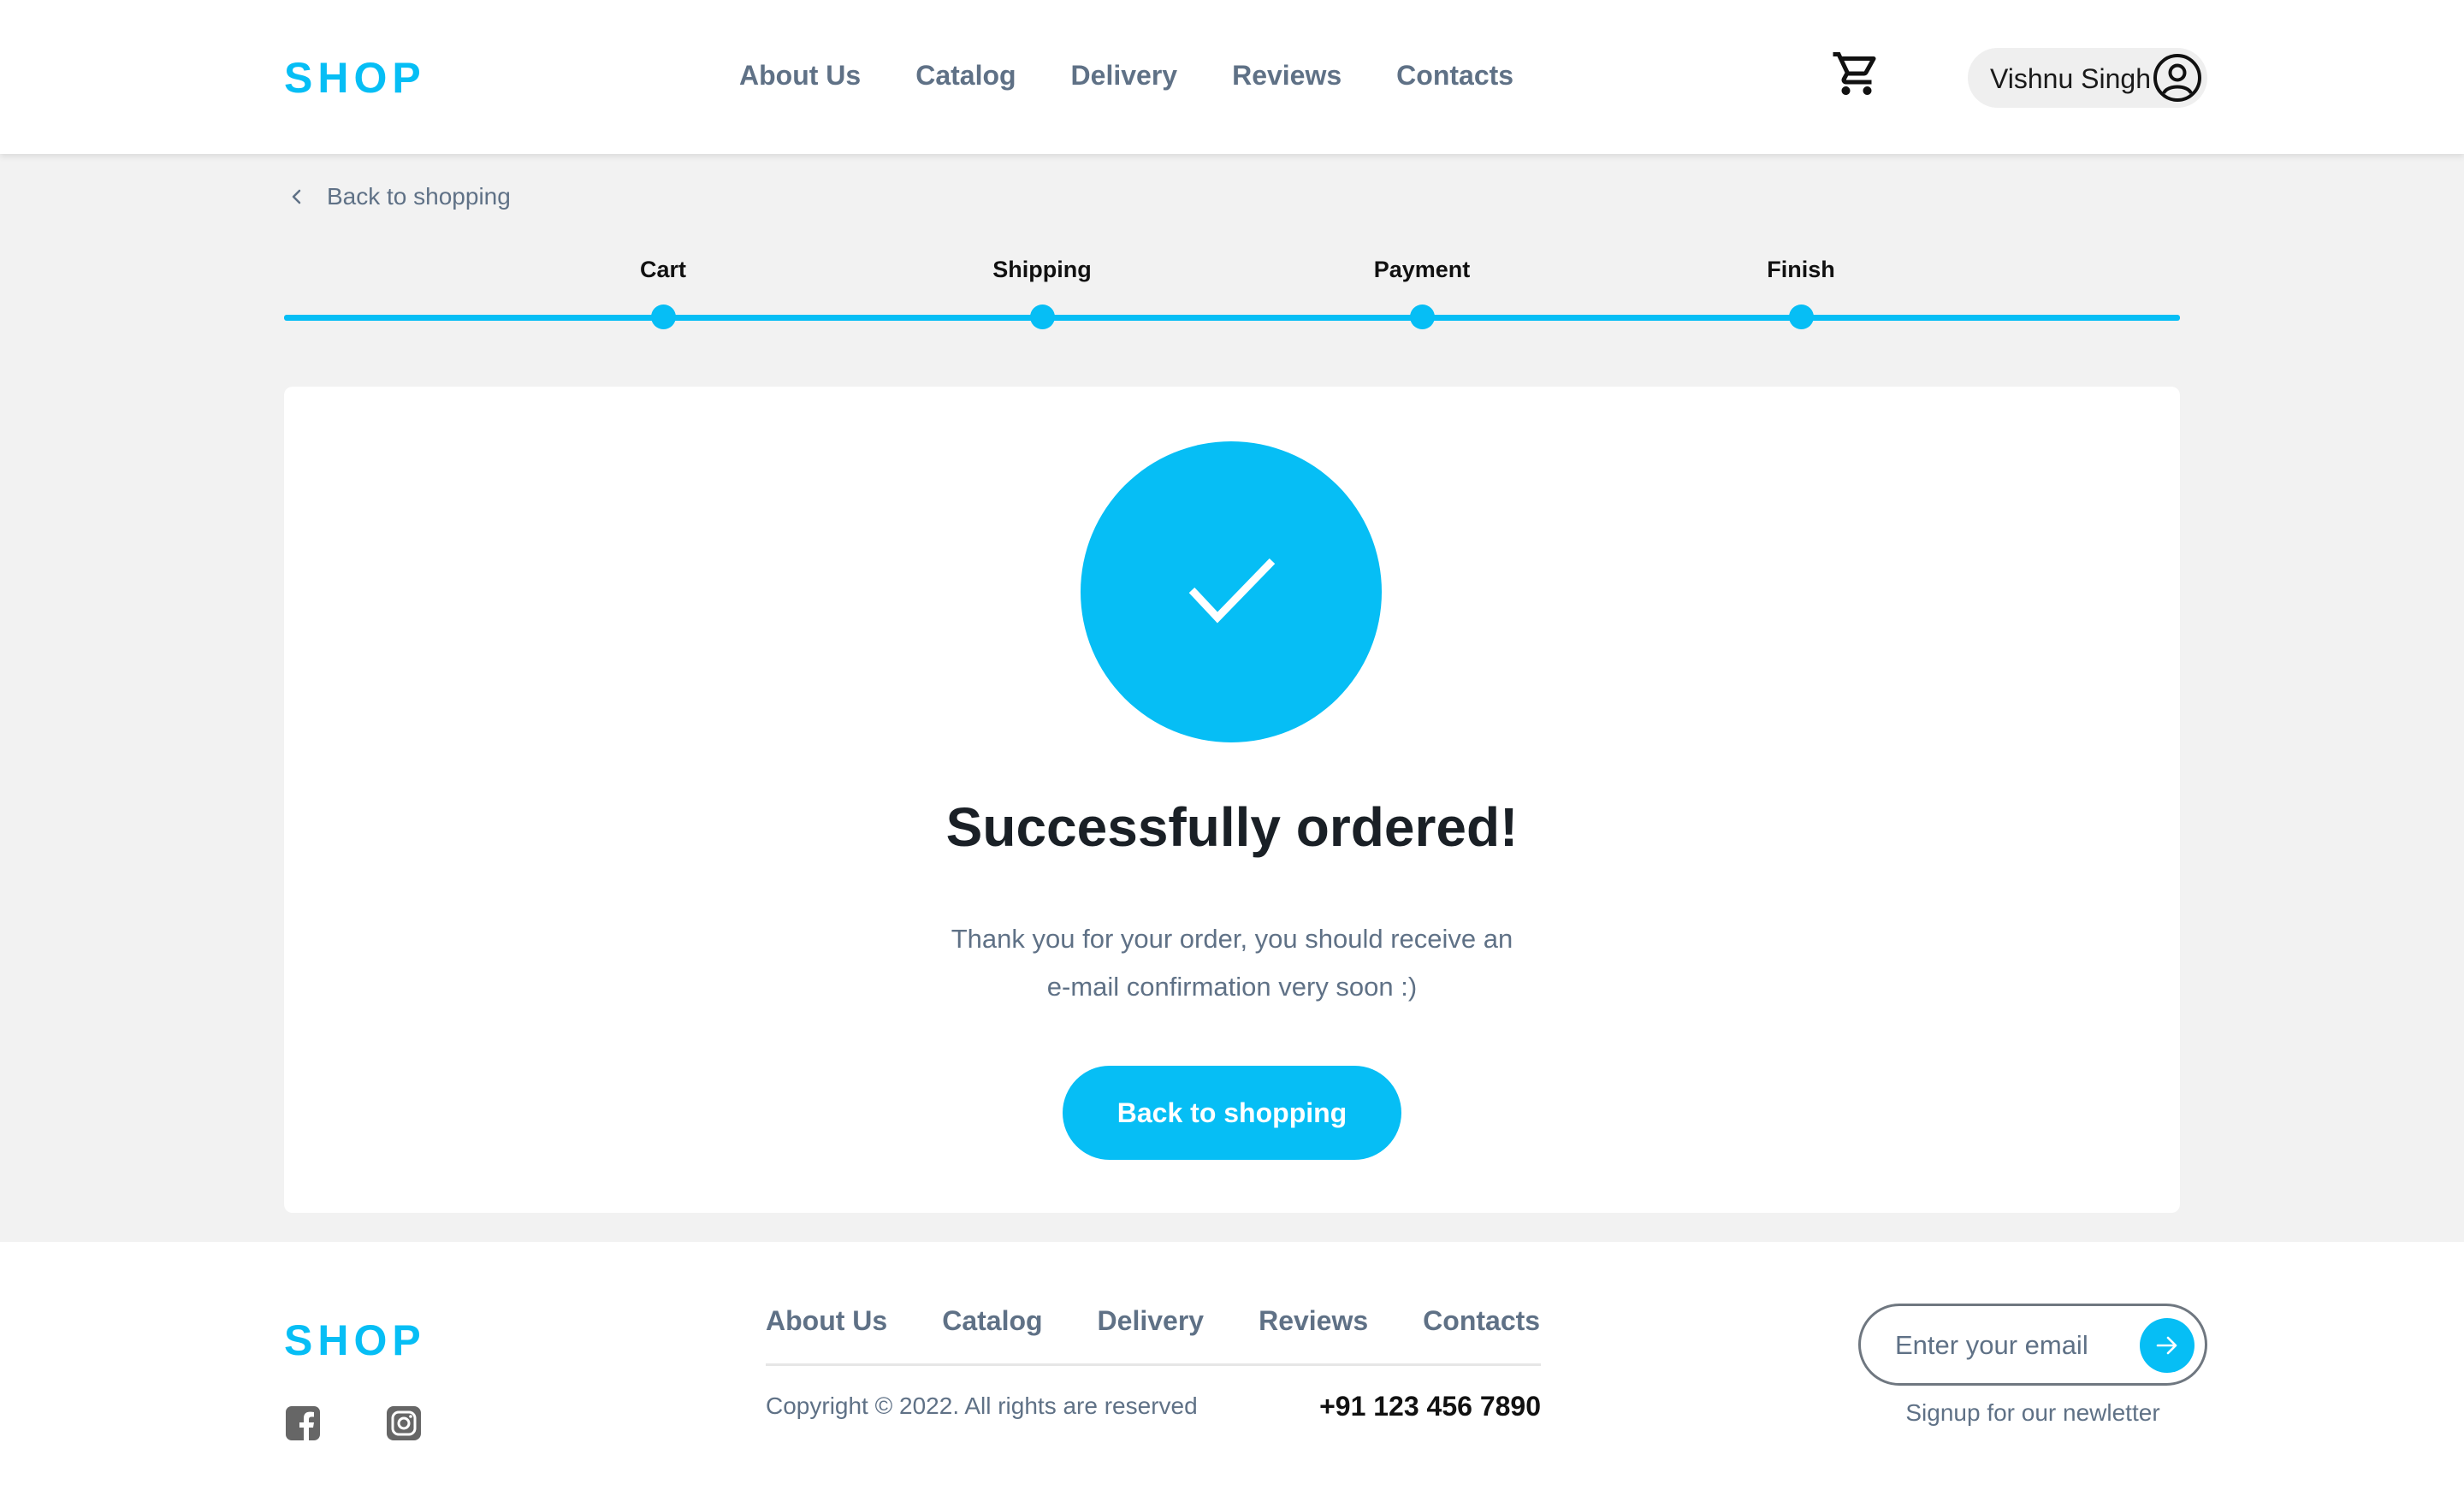 This screenshot has width=2464, height=1490. What do you see at coordinates (1421, 293) in the screenshot?
I see `step-payment: Payment` at bounding box center [1421, 293].